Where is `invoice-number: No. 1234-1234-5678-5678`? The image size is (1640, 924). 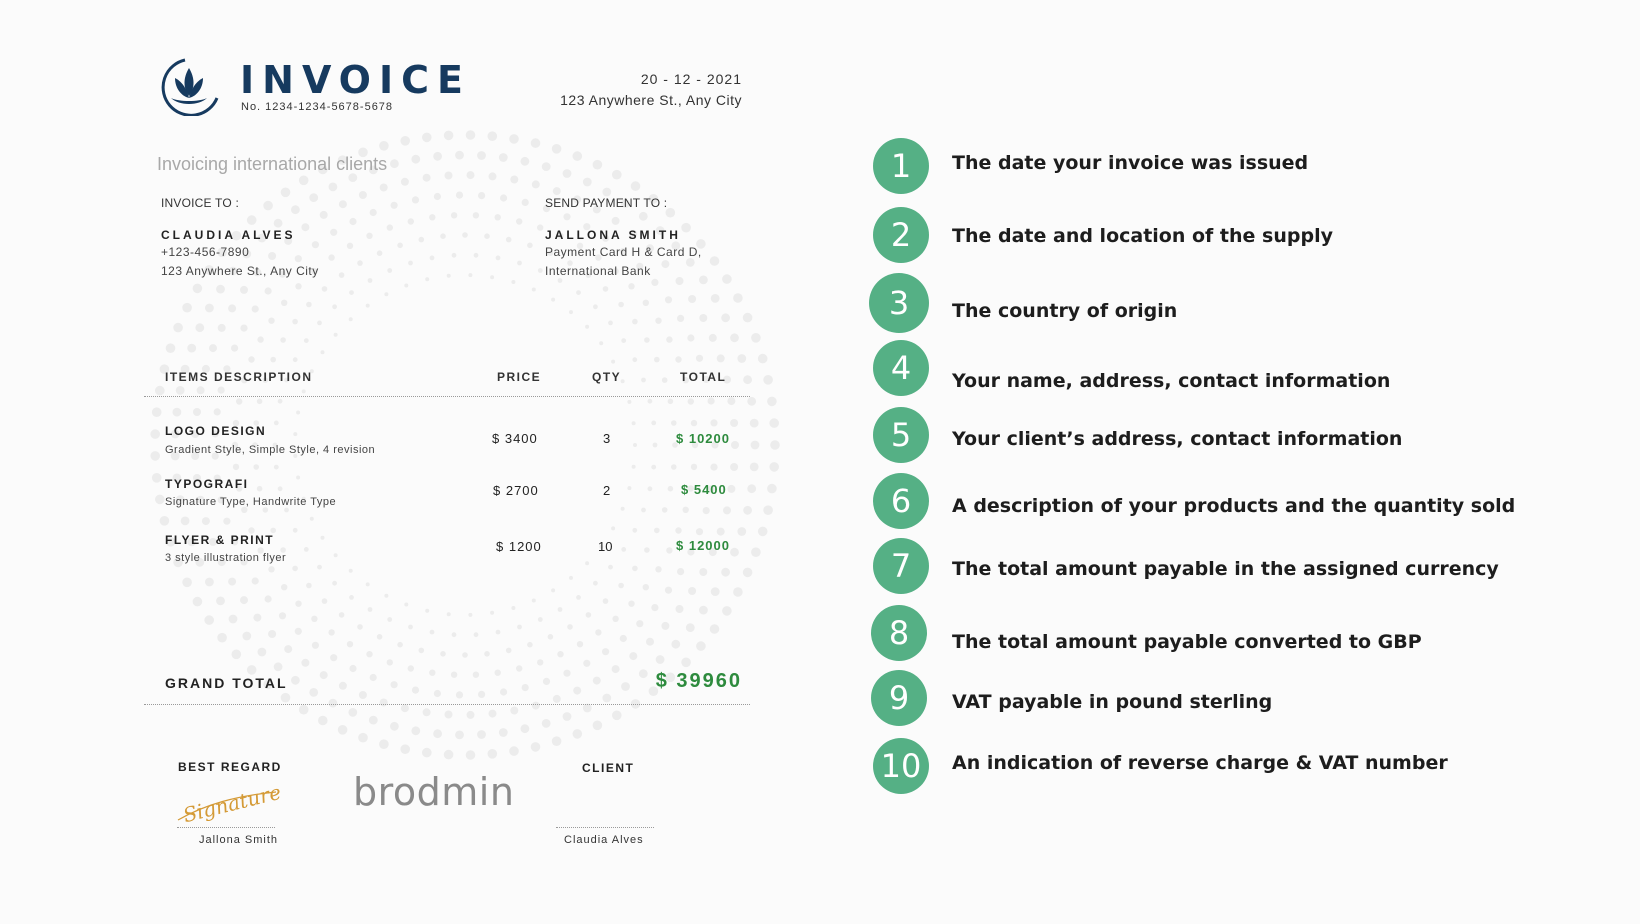 invoice-number: No. 1234-1234-5678-5678 is located at coordinates (317, 107).